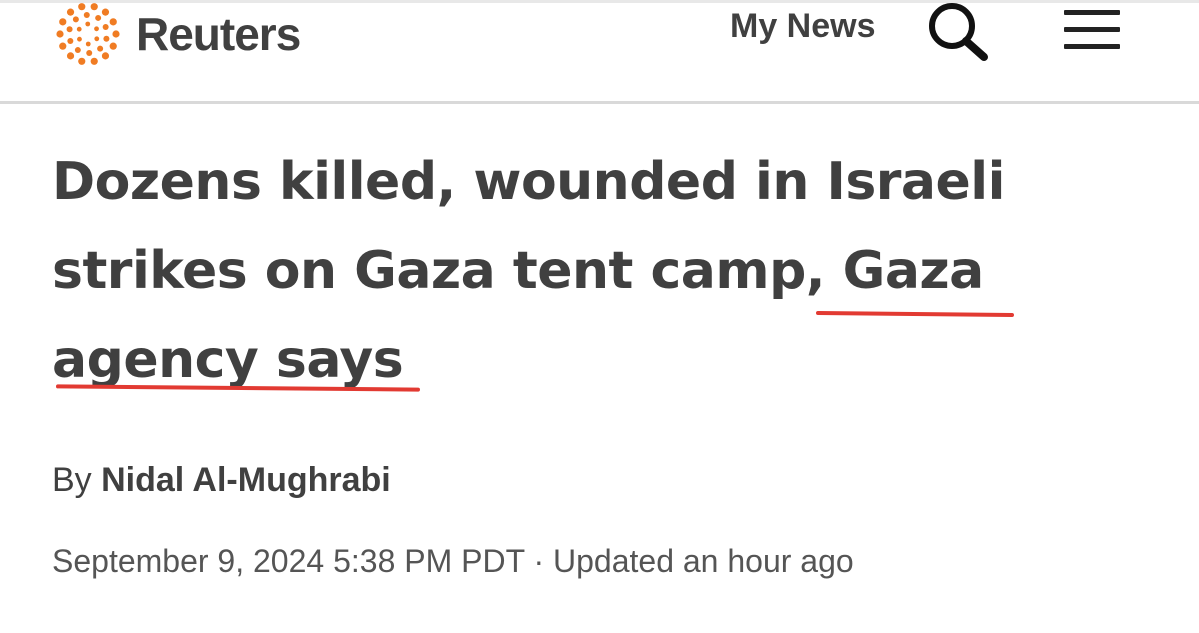 The image size is (1199, 633). I want to click on reuters-logo: Reuters, so click(198, 34).